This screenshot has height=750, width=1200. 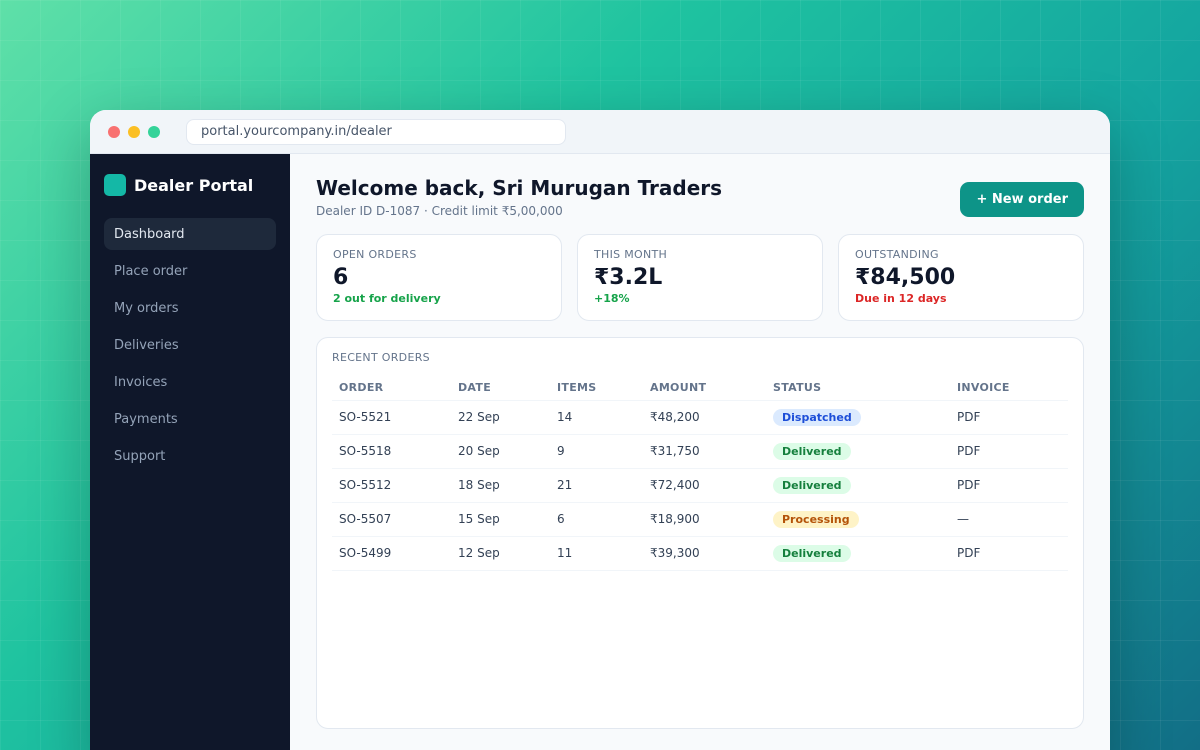 What do you see at coordinates (612, 298) in the screenshot?
I see `stat-note: +18%` at bounding box center [612, 298].